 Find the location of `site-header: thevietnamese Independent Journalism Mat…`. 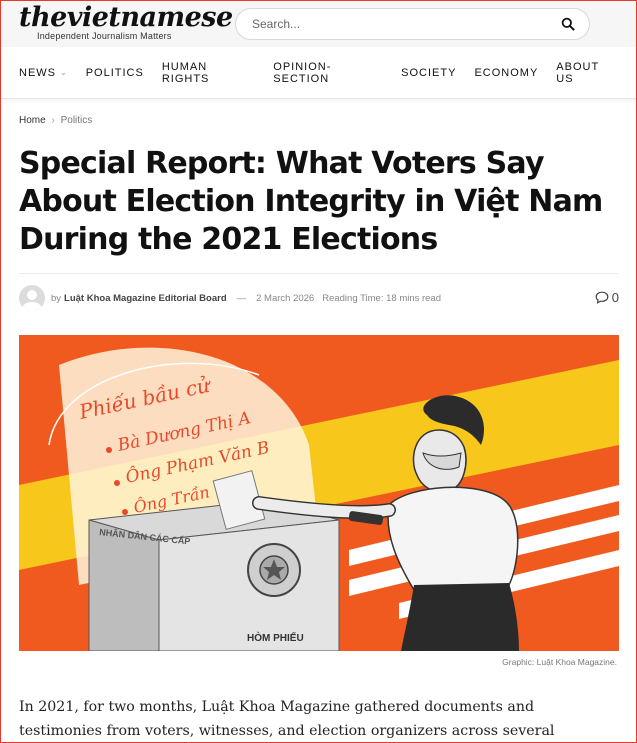

site-header: thevietnamese Independent Journalism Mat… is located at coordinates (318, 50).